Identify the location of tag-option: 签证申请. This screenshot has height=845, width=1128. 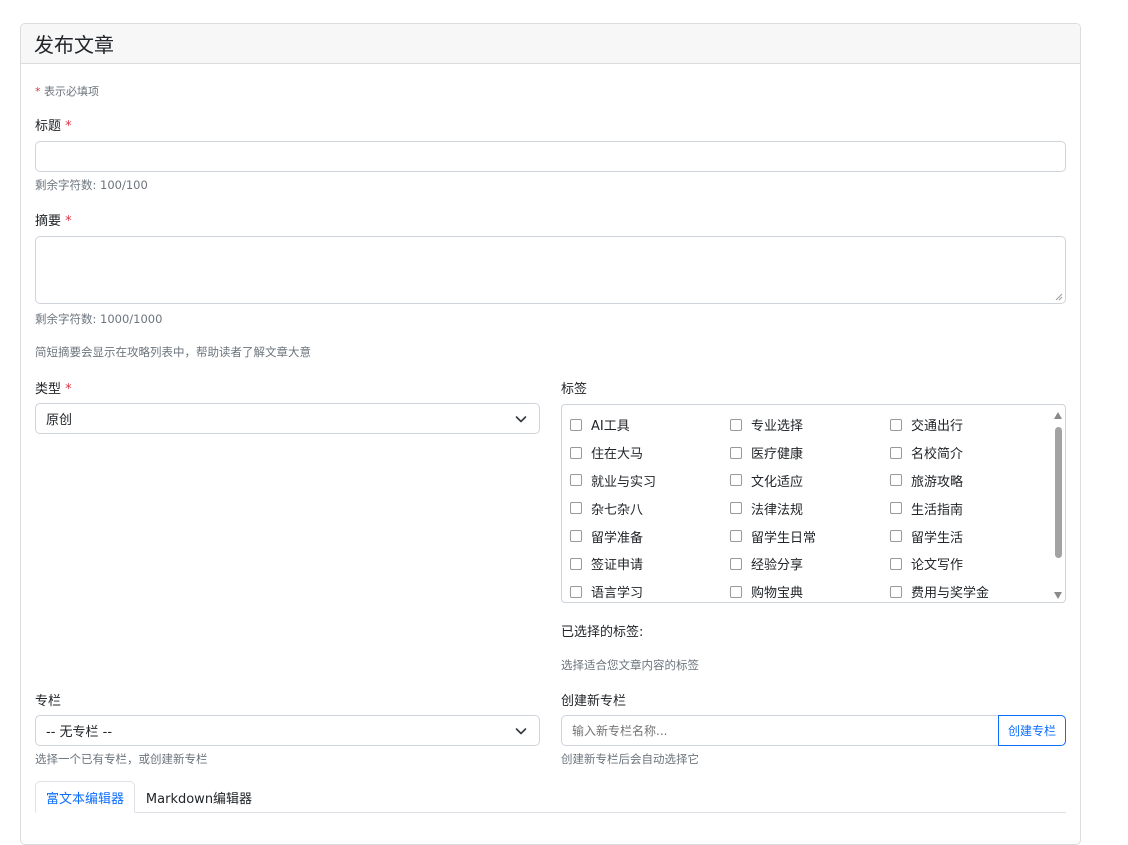
(650, 564).